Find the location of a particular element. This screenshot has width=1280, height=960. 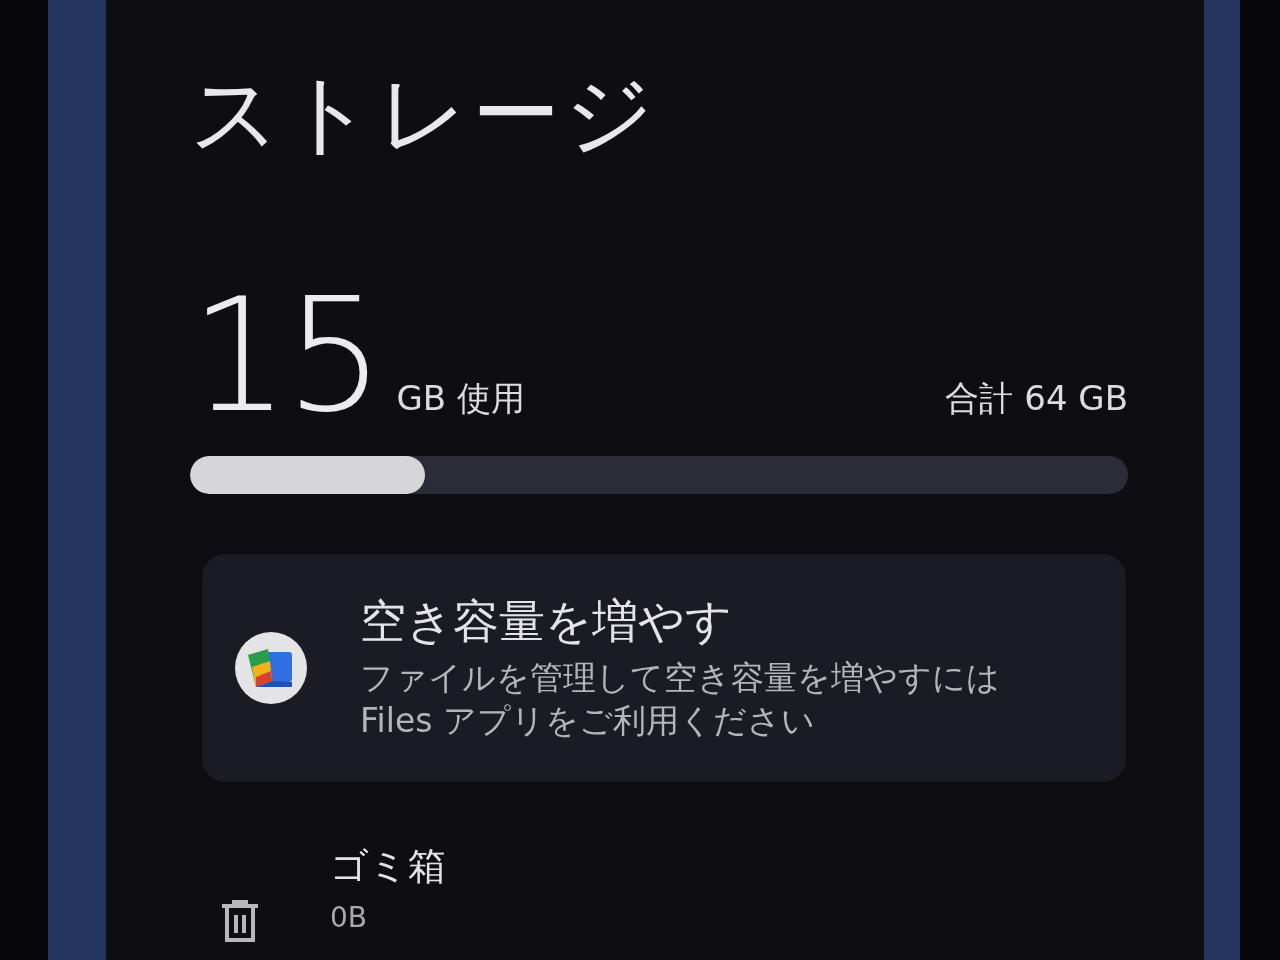

trash-icon is located at coordinates (240, 922).